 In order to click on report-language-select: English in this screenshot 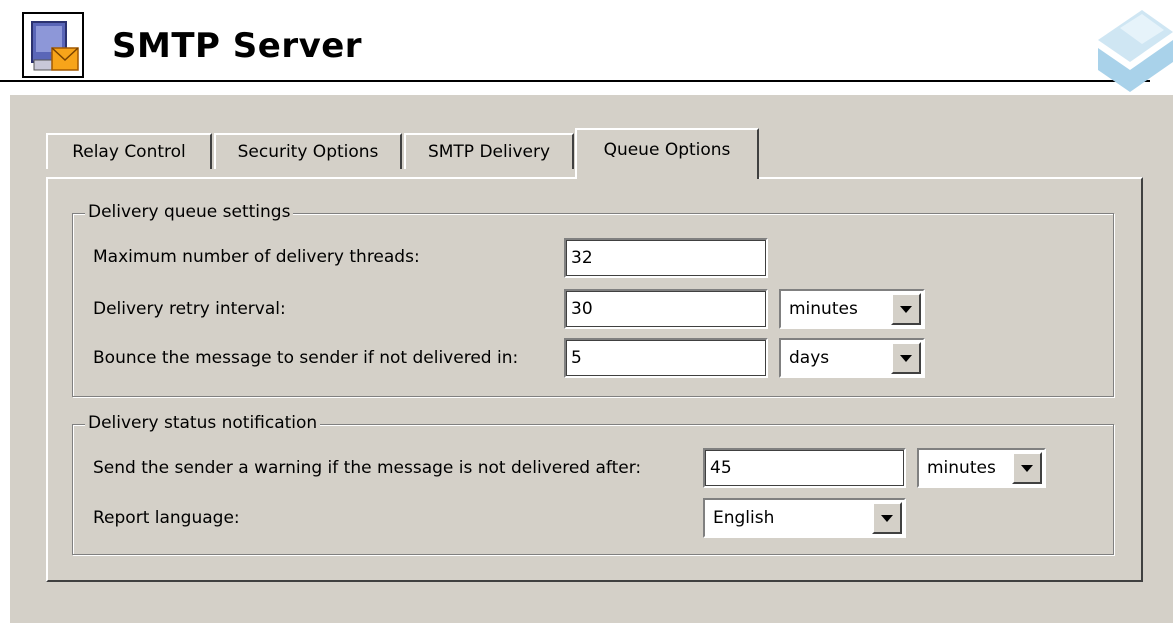, I will do `click(804, 518)`.